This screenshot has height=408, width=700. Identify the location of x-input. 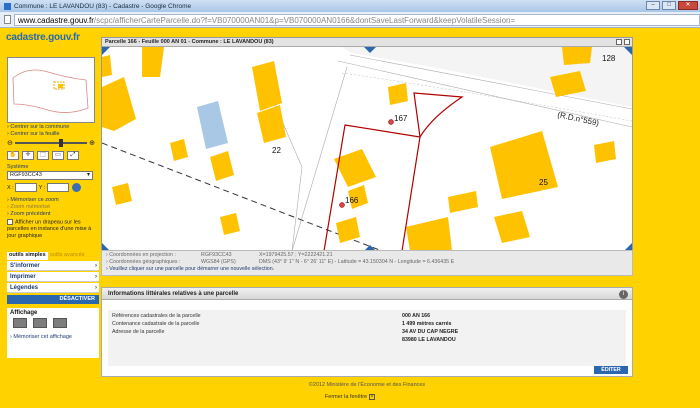
(26, 187).